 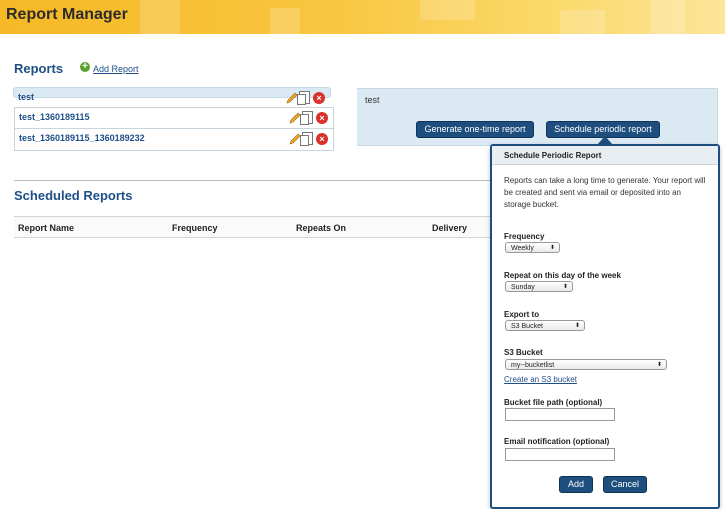 What do you see at coordinates (46, 228) in the screenshot?
I see `column-header: Report Name` at bounding box center [46, 228].